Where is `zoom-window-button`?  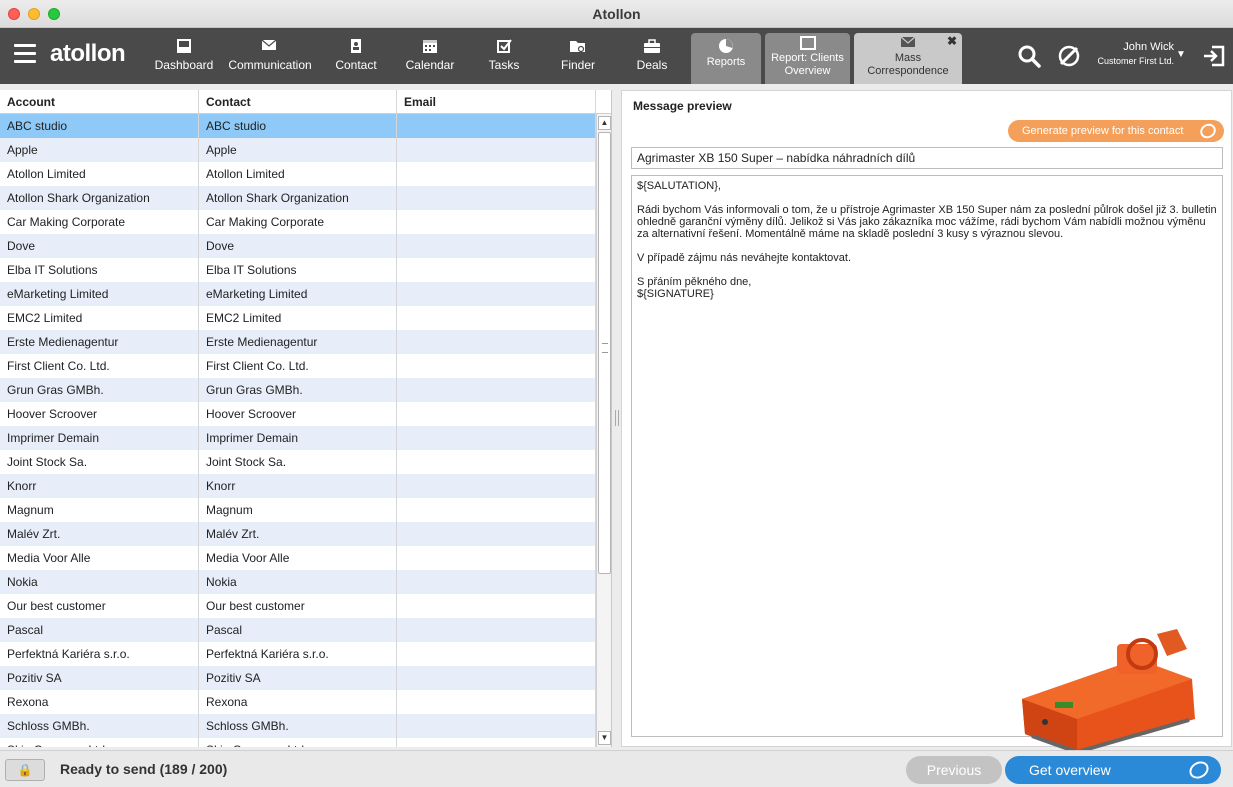
zoom-window-button is located at coordinates (54, 14).